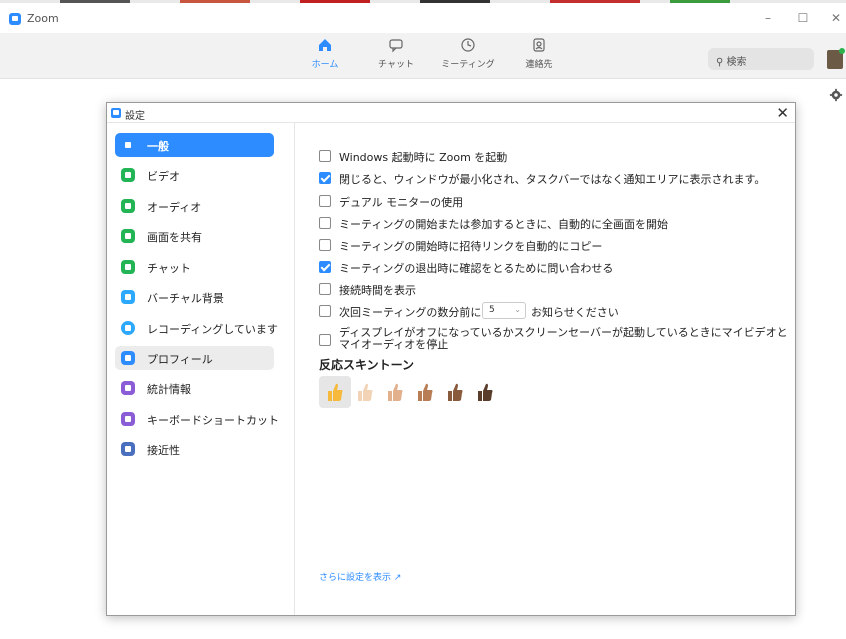 This screenshot has width=846, height=639. I want to click on sidebar-item-label: チャット, so click(169, 268).